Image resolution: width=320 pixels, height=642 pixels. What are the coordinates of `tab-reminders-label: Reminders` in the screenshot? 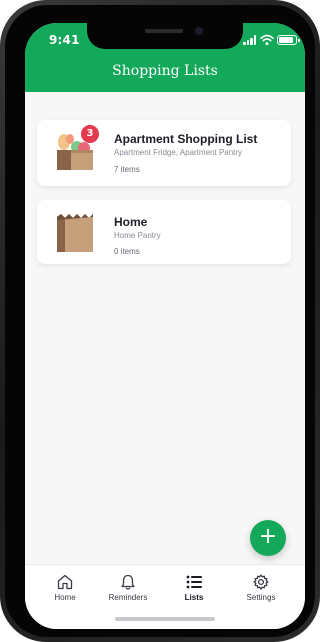 It's located at (128, 597).